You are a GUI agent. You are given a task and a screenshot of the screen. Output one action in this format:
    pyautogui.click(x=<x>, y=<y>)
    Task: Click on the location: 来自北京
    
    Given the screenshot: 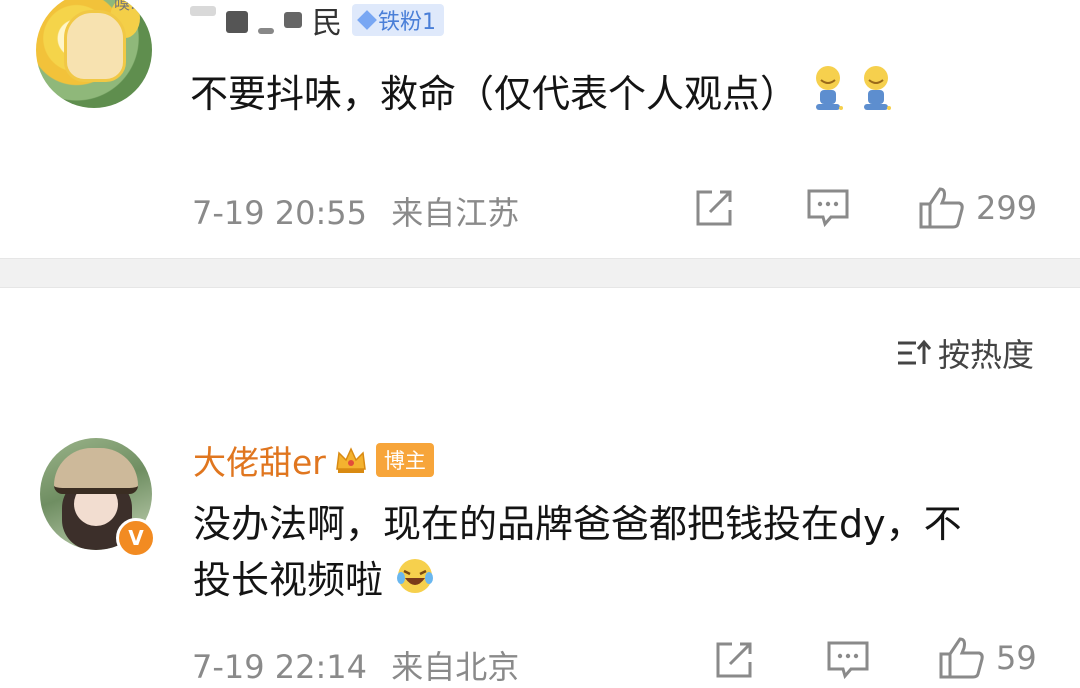 What is the action you would take?
    pyautogui.click(x=455, y=667)
    